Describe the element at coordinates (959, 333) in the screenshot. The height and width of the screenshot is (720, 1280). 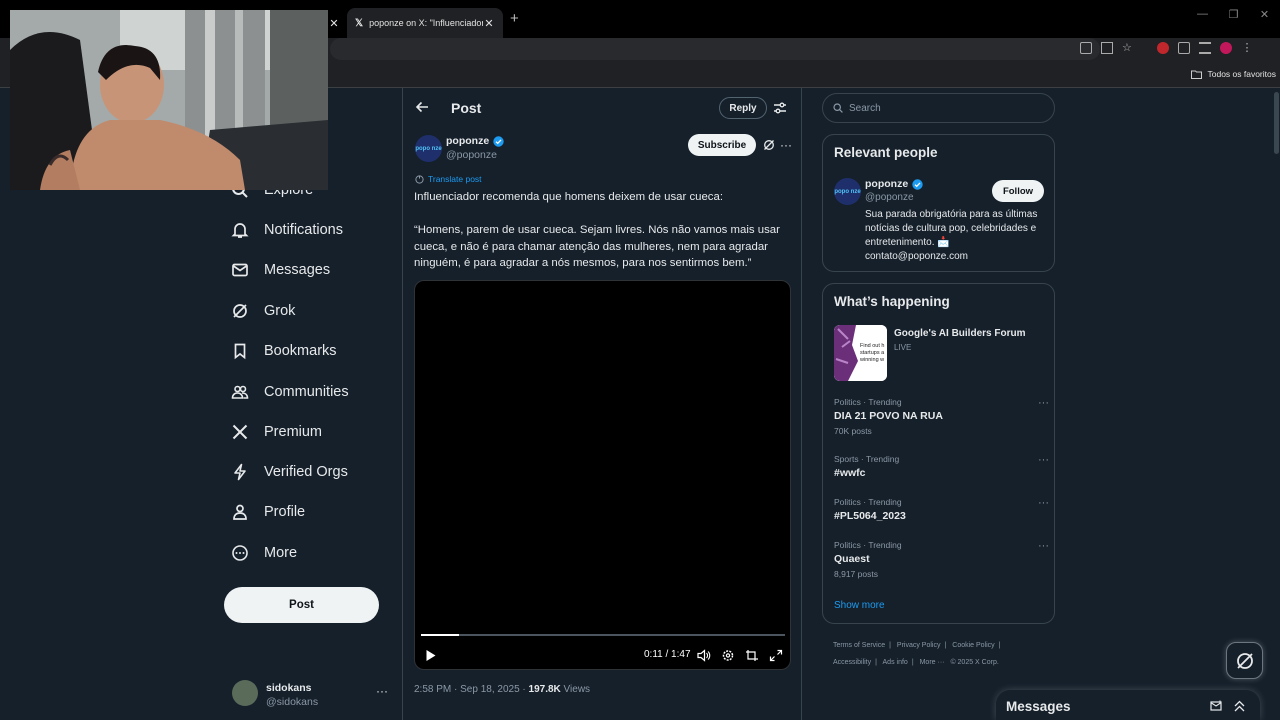
I see `event-title: Google's AI Builders Forum` at that location.